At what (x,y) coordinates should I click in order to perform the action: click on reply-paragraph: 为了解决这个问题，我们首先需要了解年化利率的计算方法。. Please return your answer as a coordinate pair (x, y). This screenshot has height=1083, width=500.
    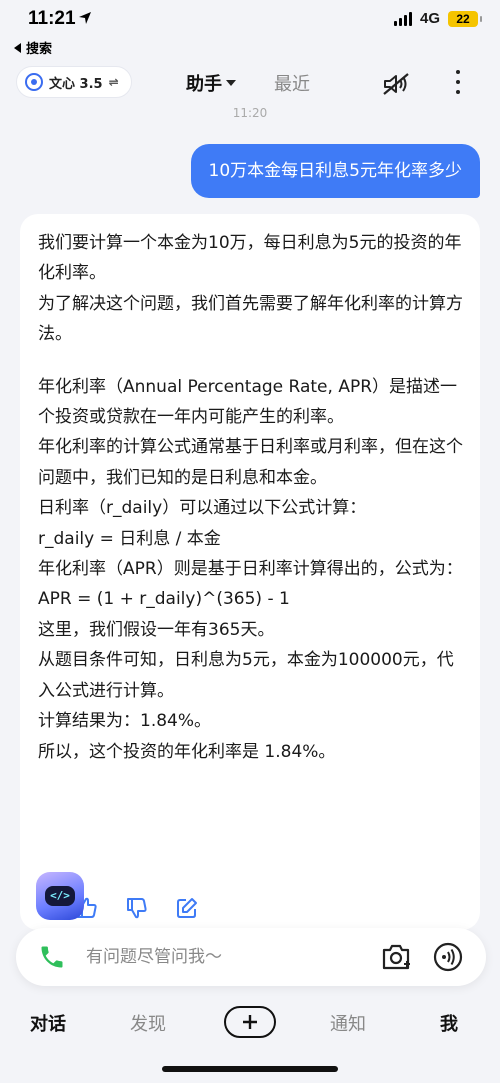
    Looking at the image, I should click on (250, 319).